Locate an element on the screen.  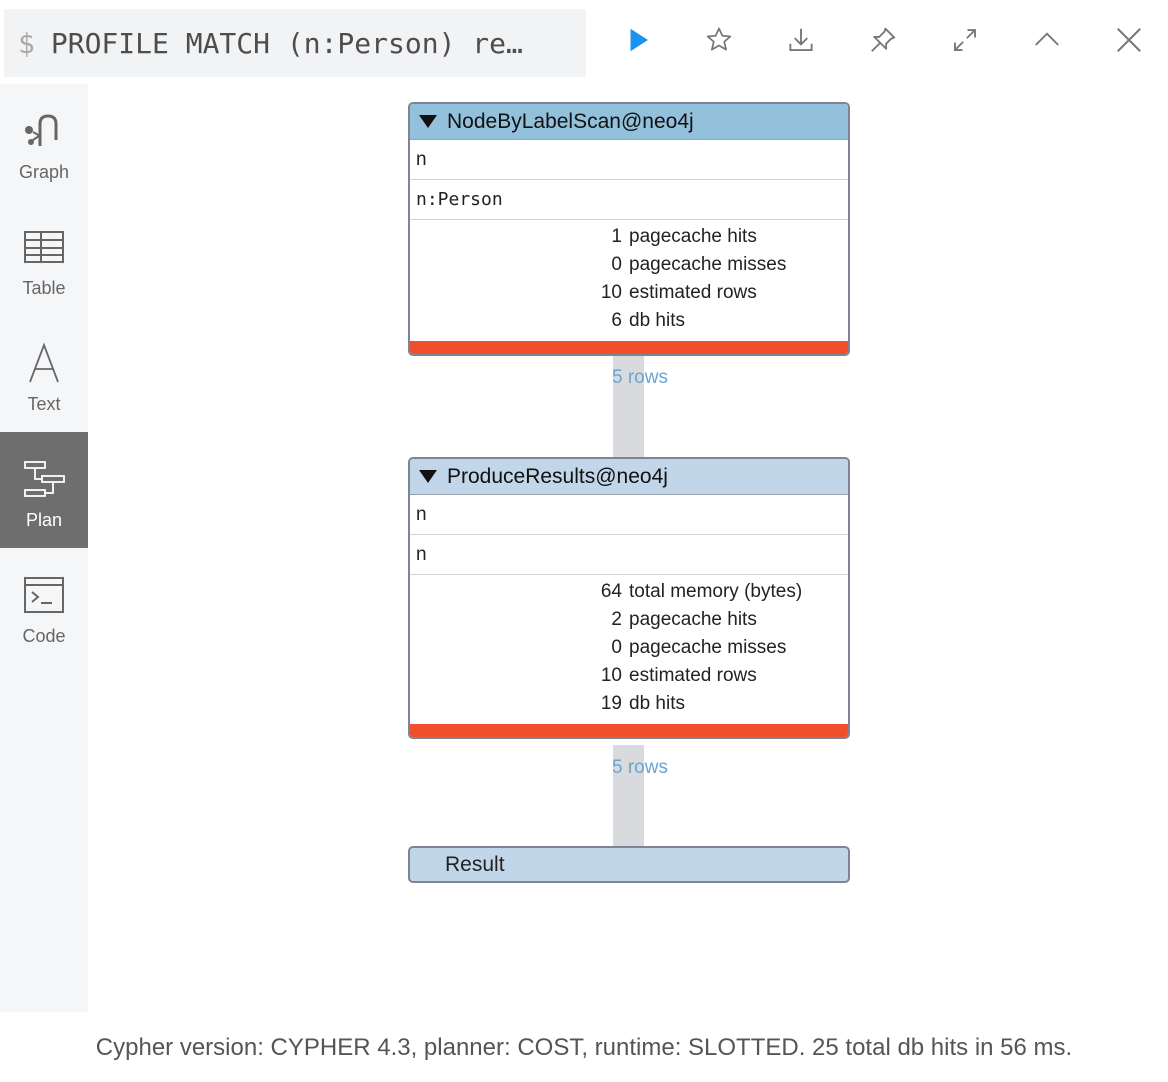
sidebar-item-text: Text is located at coordinates (44, 374).